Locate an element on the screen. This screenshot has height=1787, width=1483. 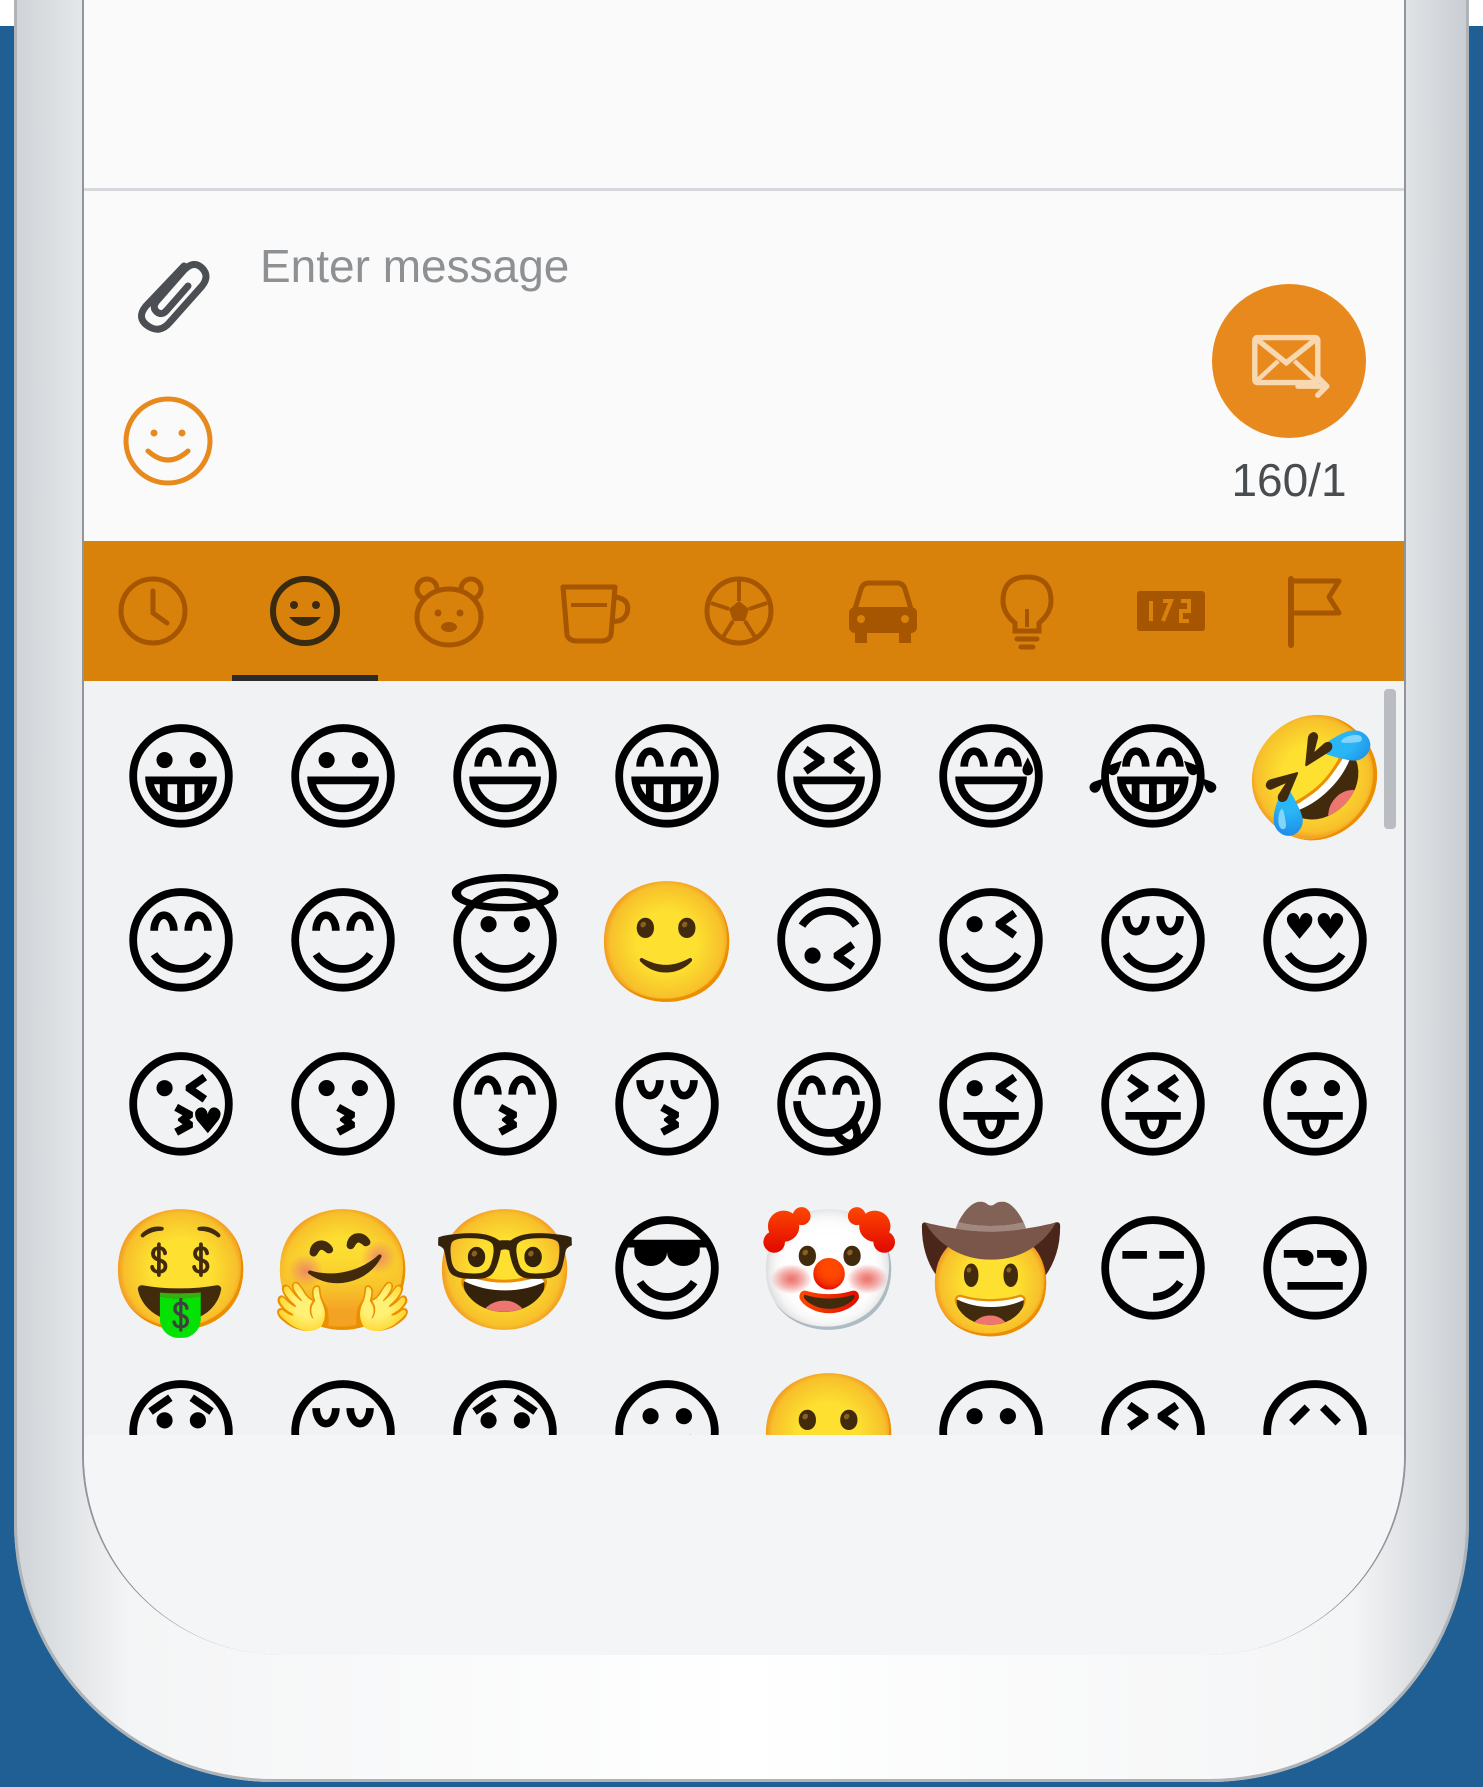
emoji-key: 😗 is located at coordinates (343, 1106).